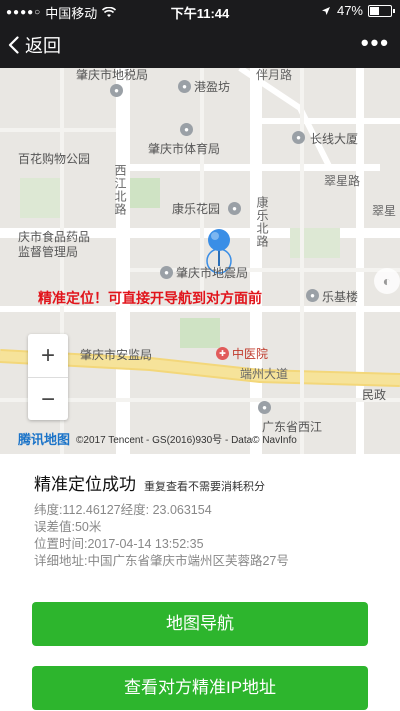 Image resolution: width=400 pixels, height=711 pixels. Describe the element at coordinates (219, 240) in the screenshot. I see `location-marker-icon` at that location.